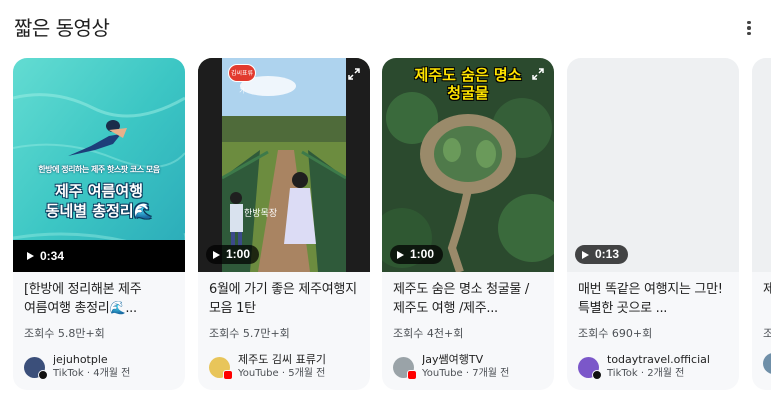  I want to click on channel-name: jejuhotple, so click(80, 359).